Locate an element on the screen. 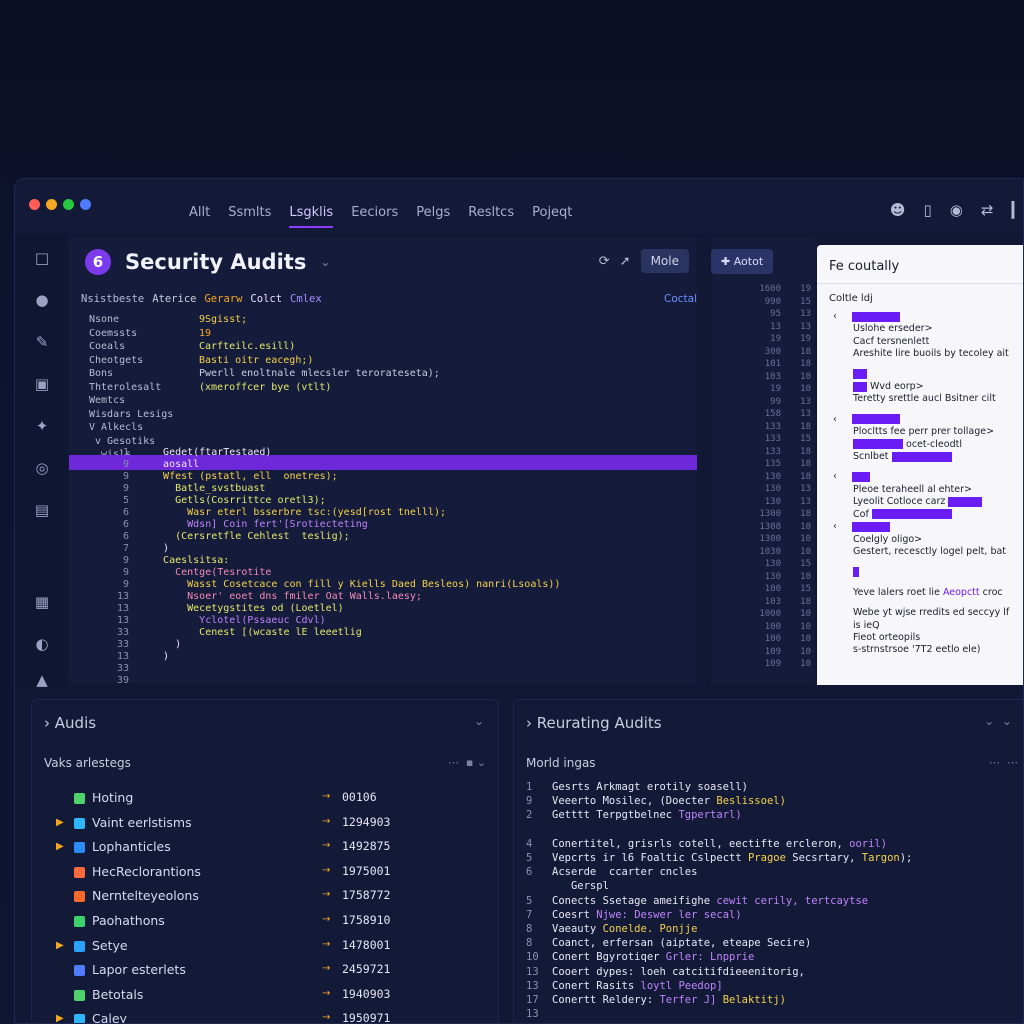 This screenshot has width=1024, height=1024. column-header: Nsistbeste is located at coordinates (112, 299).